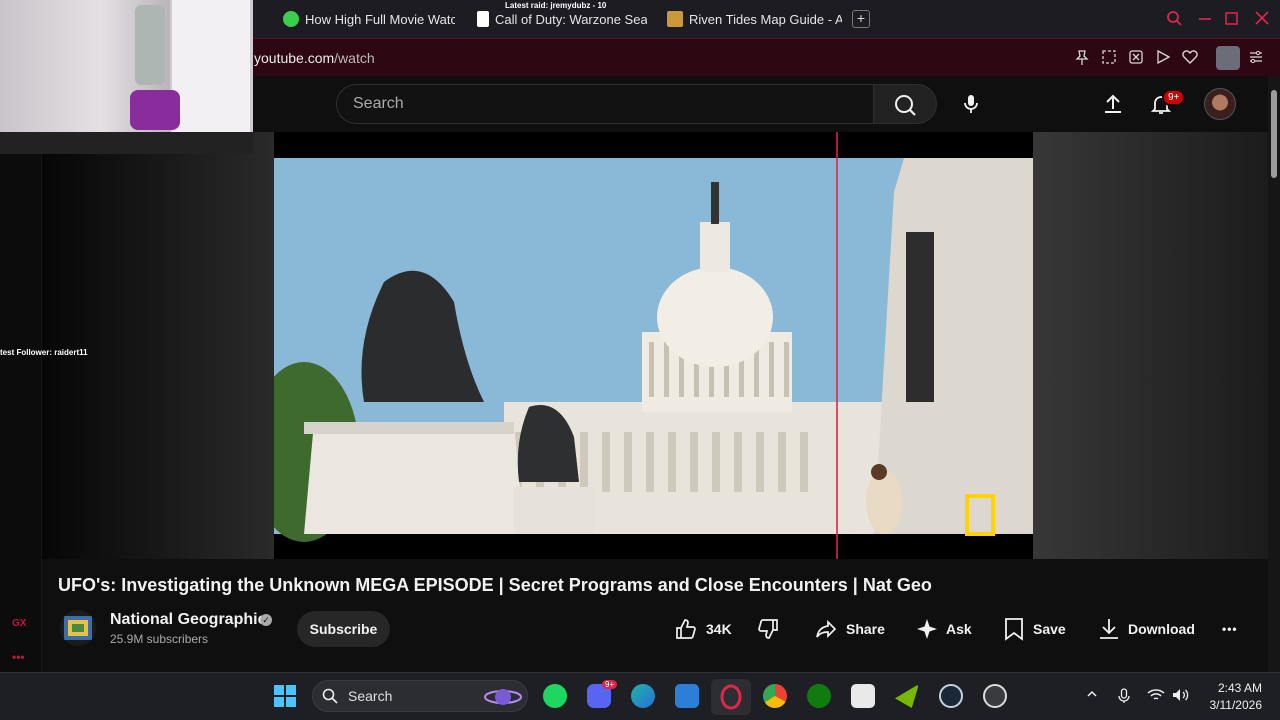  Describe the element at coordinates (556, 5) in the screenshot. I see `stream-raid-text: Latest raid: jremydubz - 10` at that location.